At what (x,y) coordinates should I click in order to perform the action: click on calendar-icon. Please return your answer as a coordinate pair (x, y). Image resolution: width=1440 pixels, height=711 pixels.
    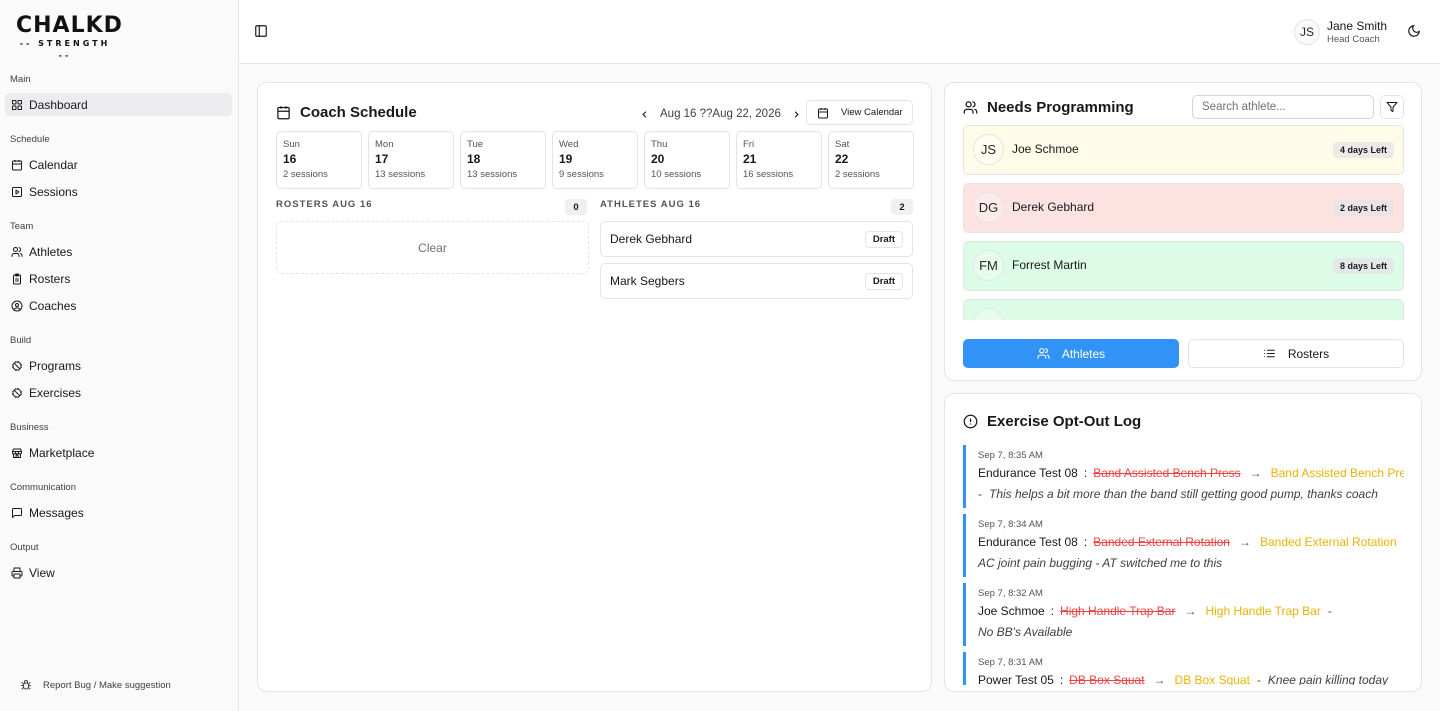
    Looking at the image, I should click on (283, 113).